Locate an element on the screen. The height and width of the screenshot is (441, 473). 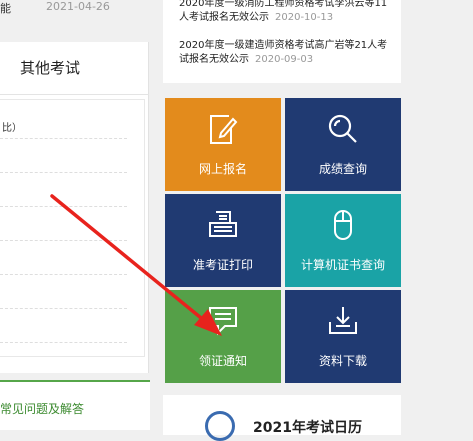
left-top-text: 能 is located at coordinates (5, 8).